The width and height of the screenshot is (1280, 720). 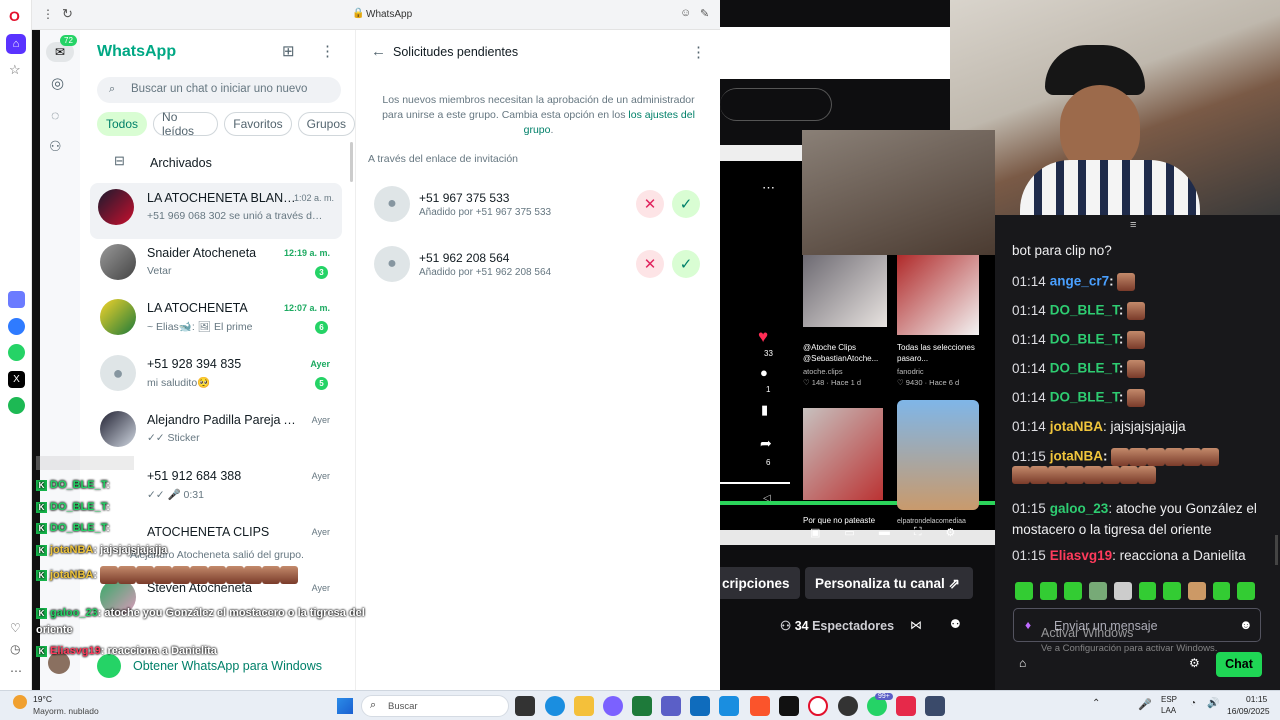 I want to click on bookmark-icon: ▮, so click(x=764, y=410).